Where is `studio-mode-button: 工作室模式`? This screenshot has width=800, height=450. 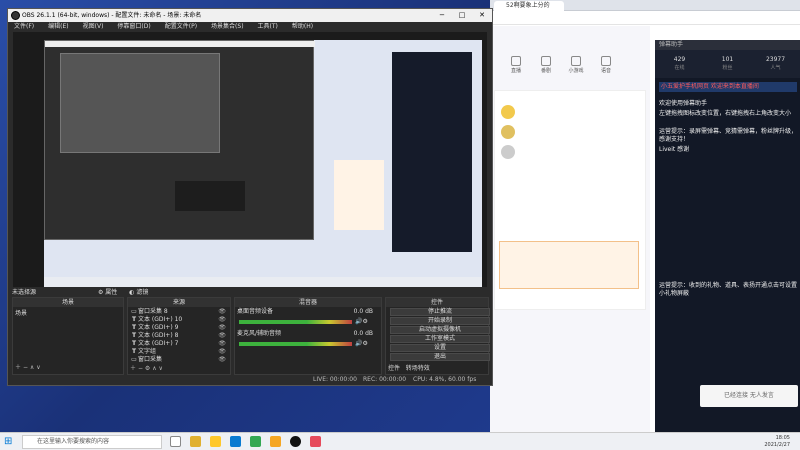
studio-mode-button: 工作室模式 is located at coordinates (440, 339).